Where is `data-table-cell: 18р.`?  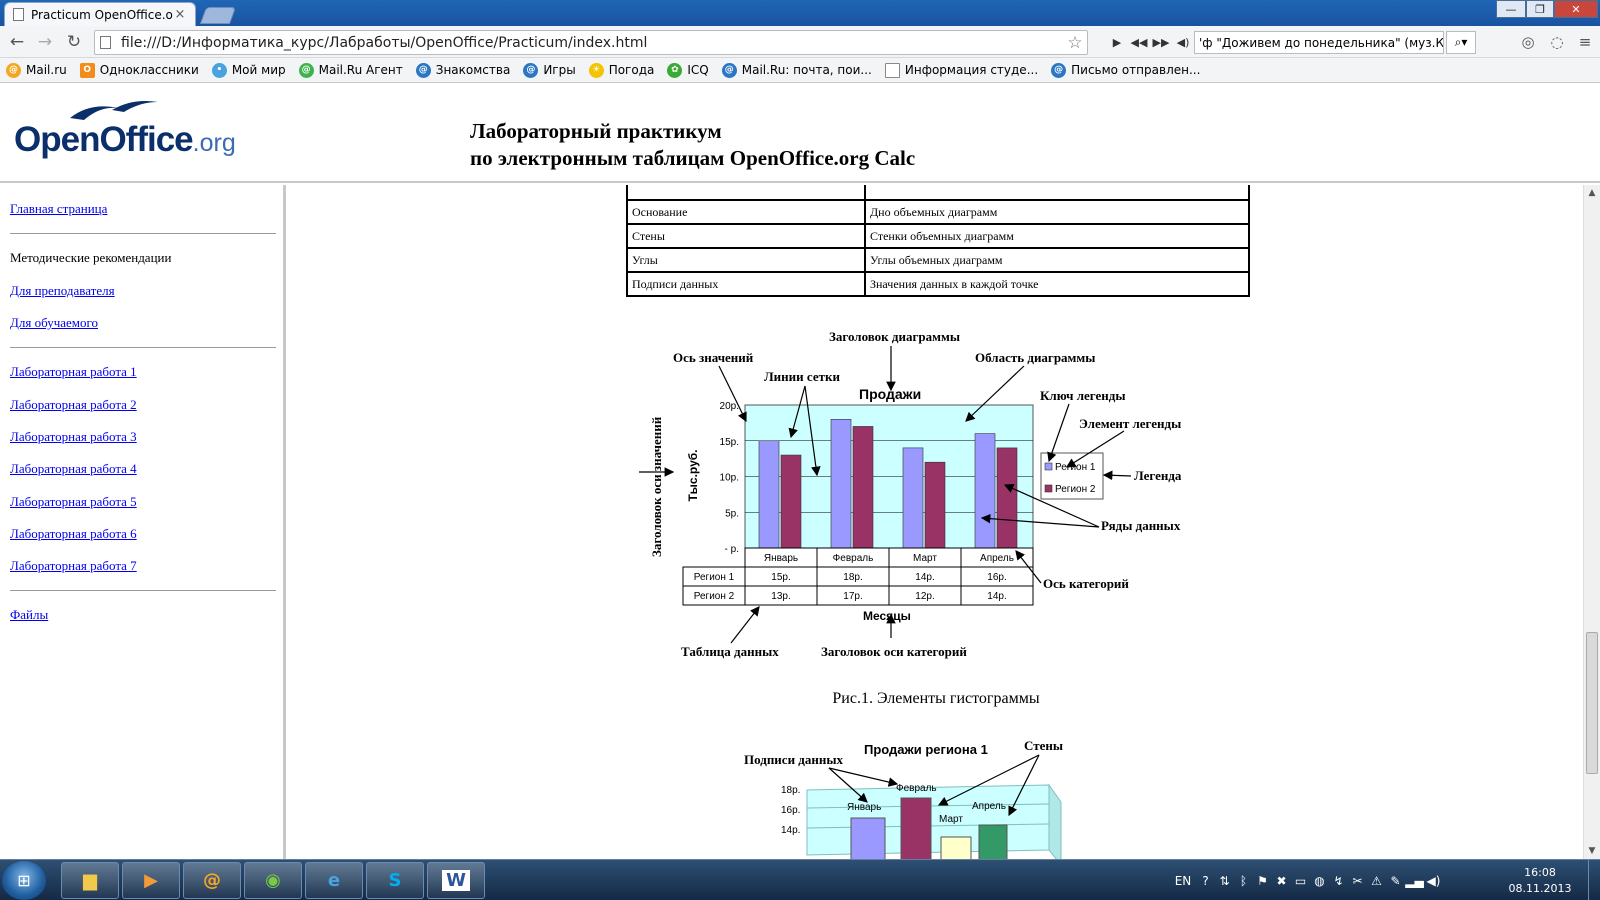 data-table-cell: 18р. is located at coordinates (852, 577).